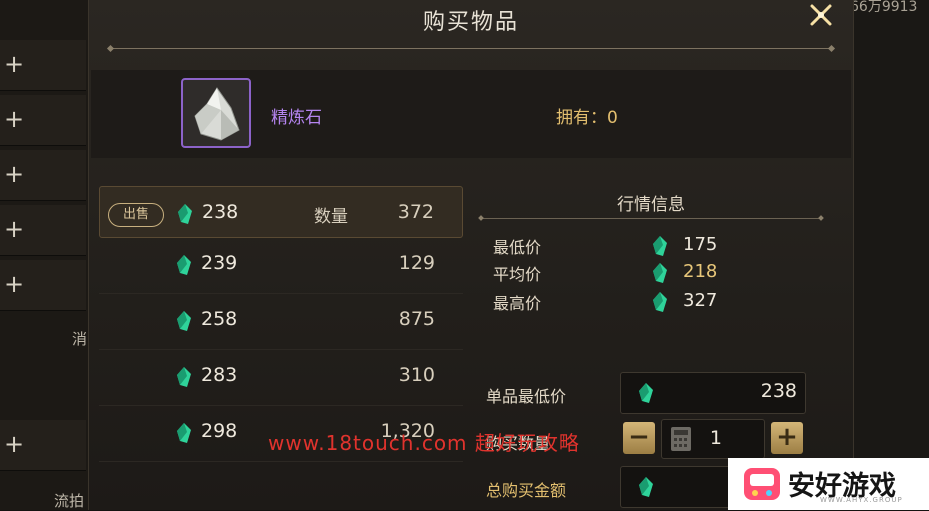 This screenshot has width=929, height=511. What do you see at coordinates (517, 303) in the screenshot?
I see `max-price-label: 最高价` at bounding box center [517, 303].